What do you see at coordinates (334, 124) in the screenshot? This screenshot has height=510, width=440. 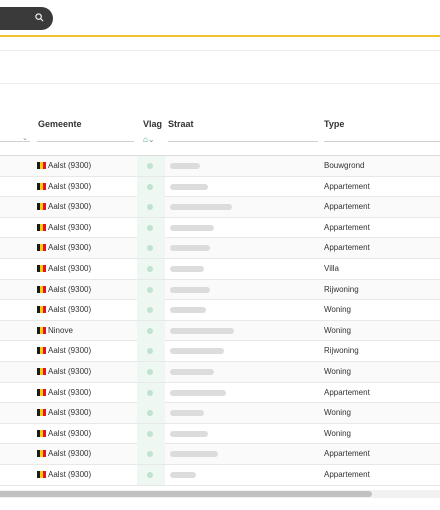 I see `column-header-type: Type` at bounding box center [334, 124].